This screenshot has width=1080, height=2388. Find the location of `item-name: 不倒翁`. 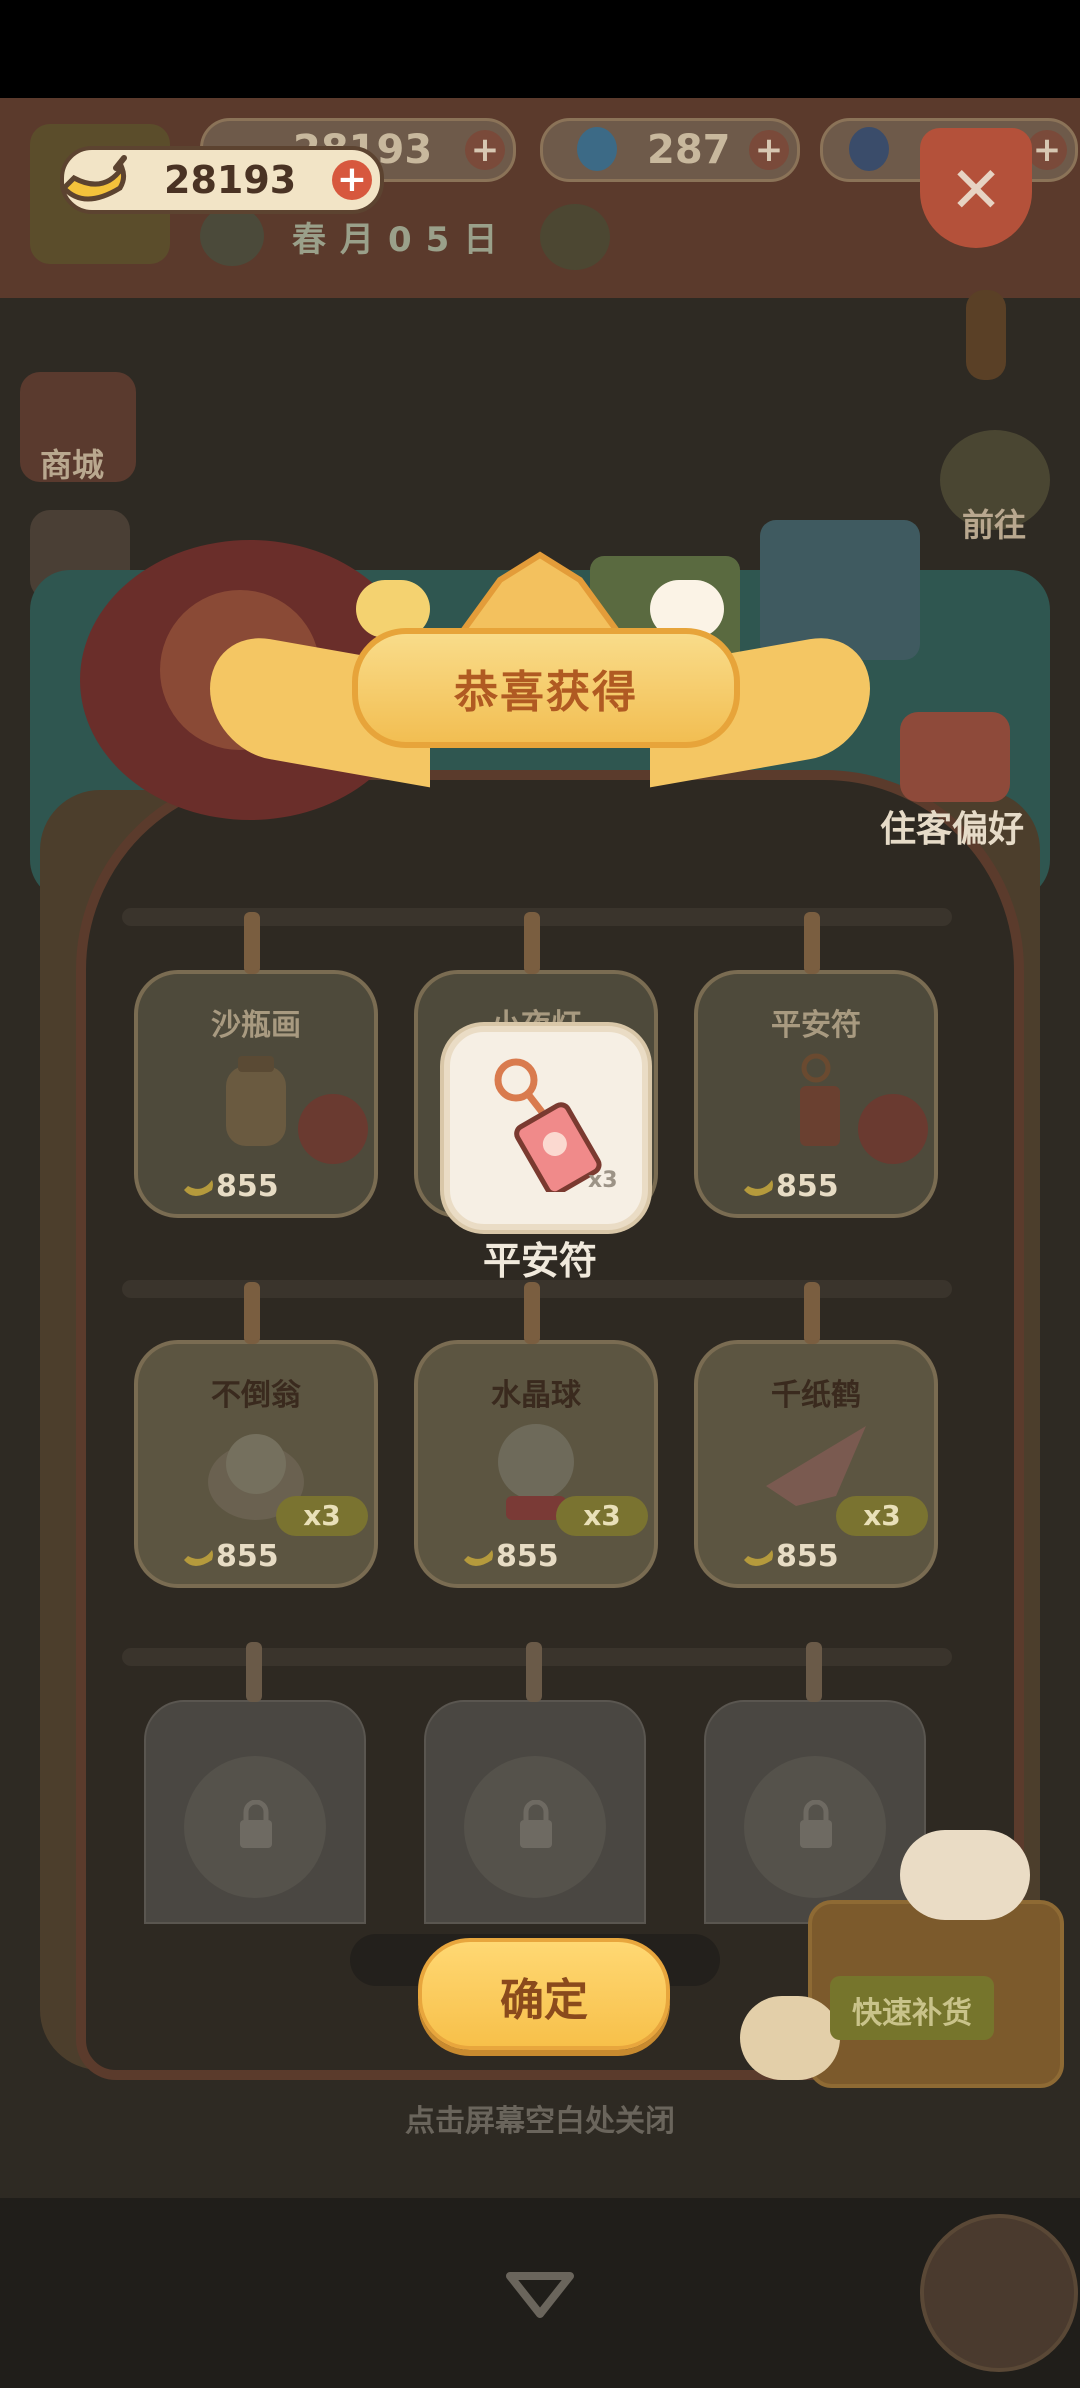

item-name: 不倒翁 is located at coordinates (256, 1395).